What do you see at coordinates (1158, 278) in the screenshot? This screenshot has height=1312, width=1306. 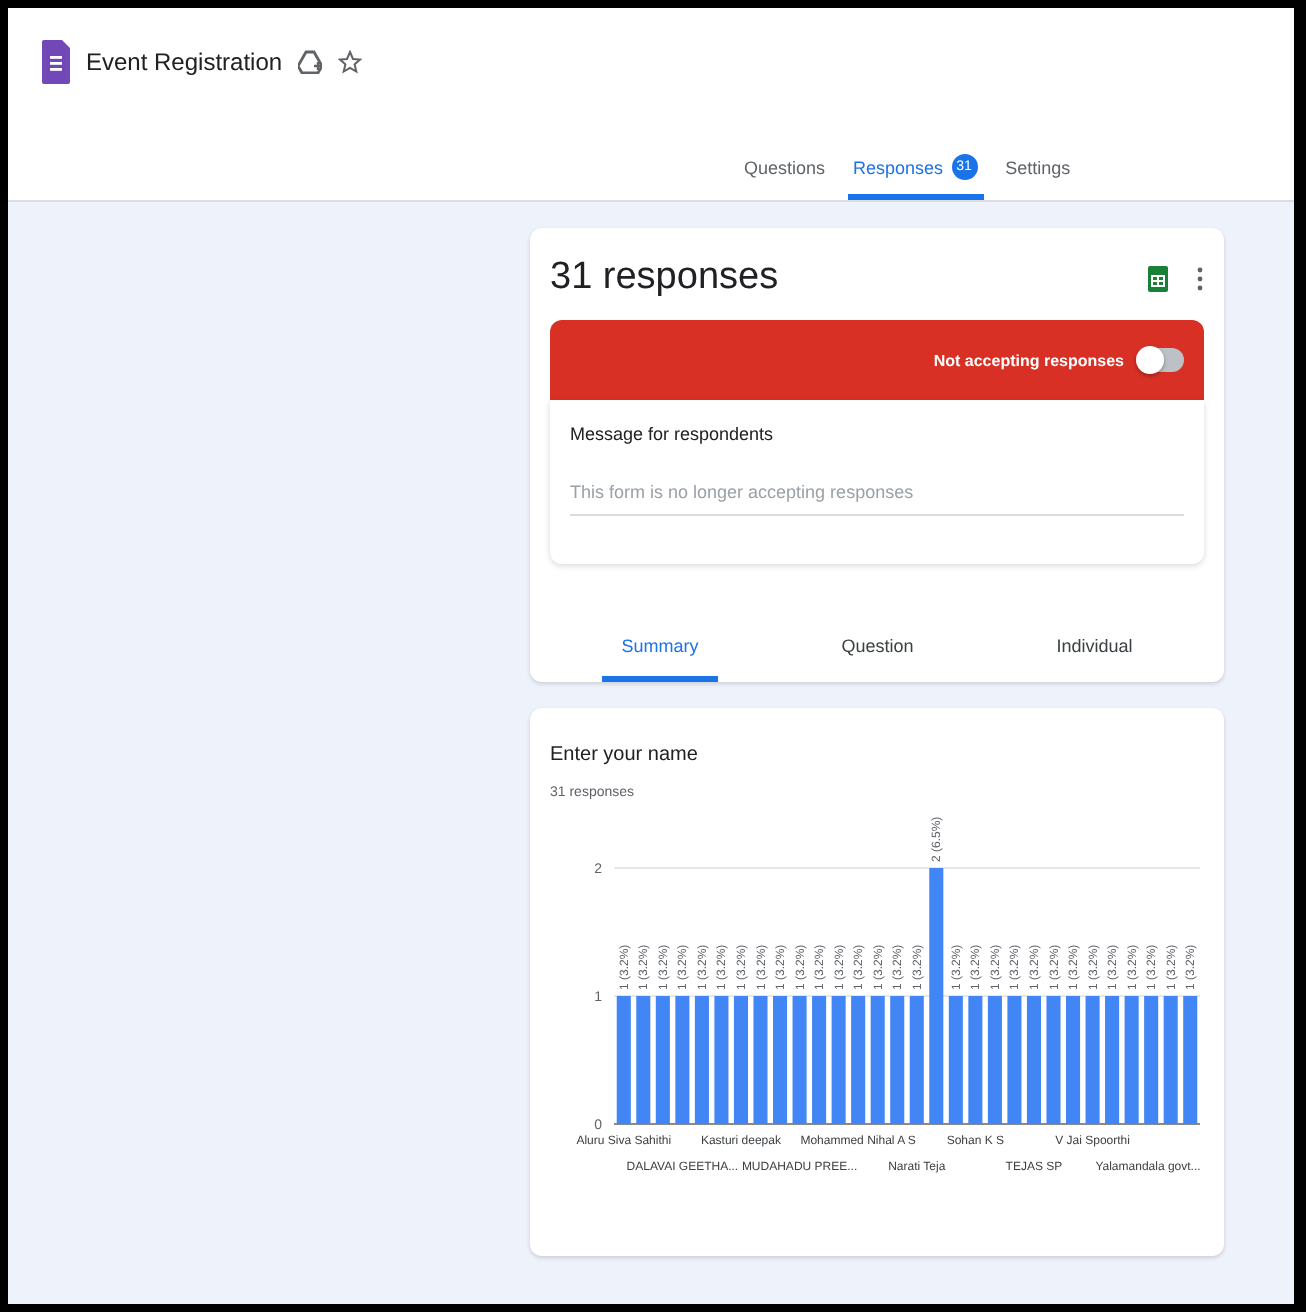 I see `spreadsheet-icon` at bounding box center [1158, 278].